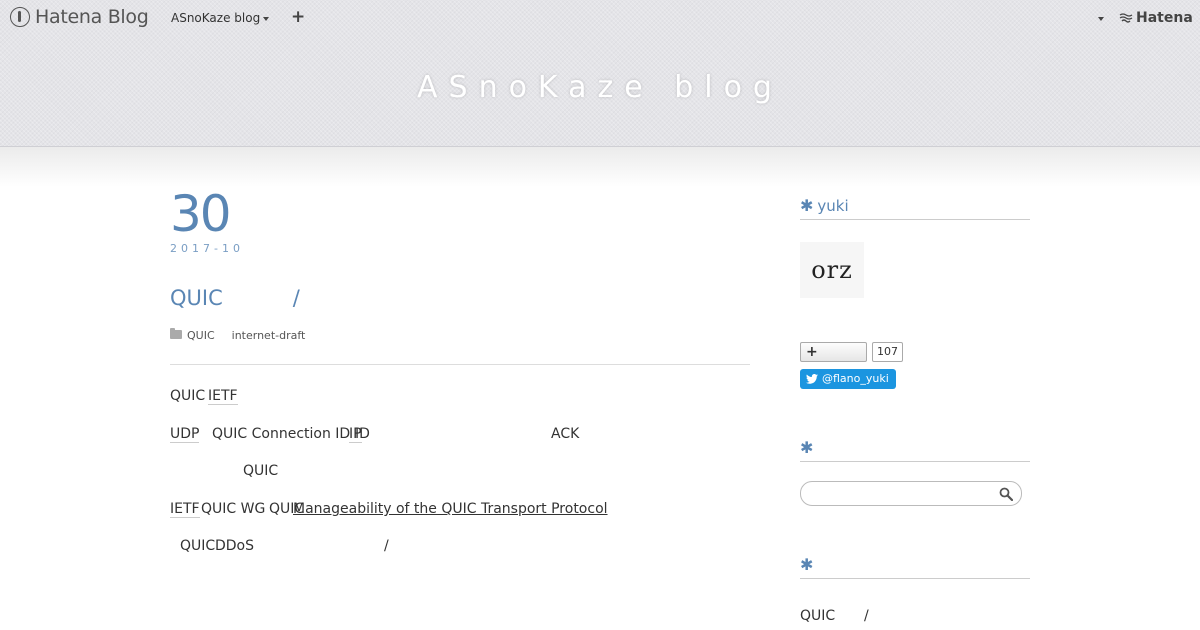 This screenshot has width=1200, height=630. Describe the element at coordinates (901, 494) in the screenshot. I see `search-input` at that location.